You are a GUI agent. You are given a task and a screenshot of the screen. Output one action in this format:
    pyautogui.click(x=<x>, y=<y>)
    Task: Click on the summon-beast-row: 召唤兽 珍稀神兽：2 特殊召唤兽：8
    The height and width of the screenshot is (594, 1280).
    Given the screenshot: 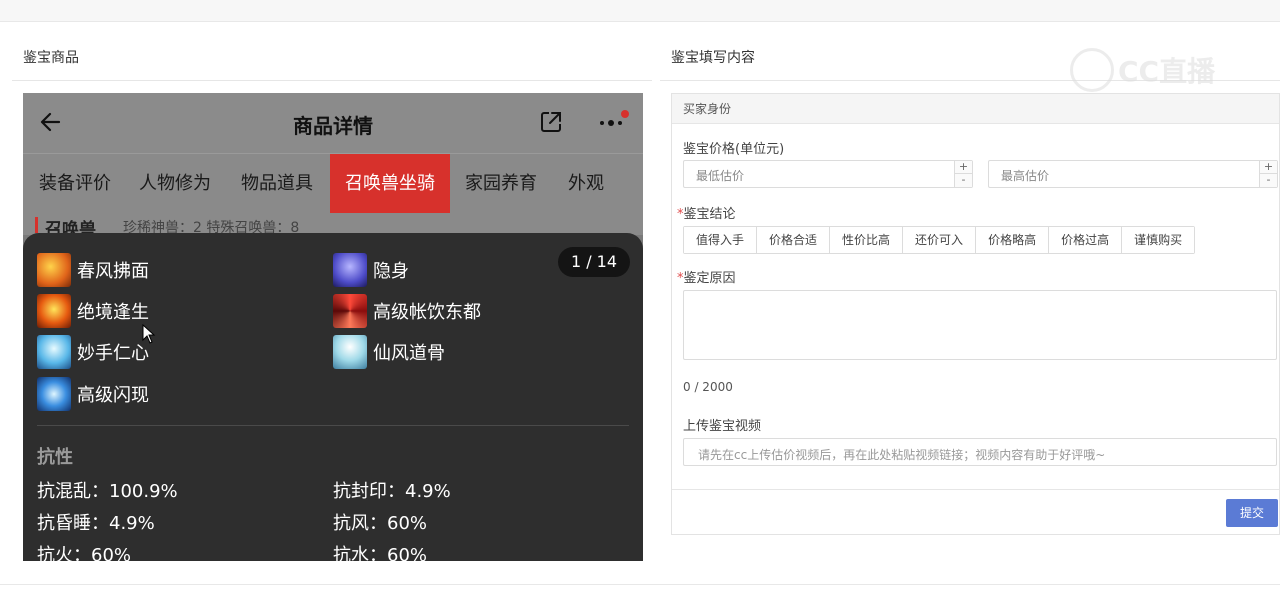 What is the action you would take?
    pyautogui.click(x=333, y=226)
    